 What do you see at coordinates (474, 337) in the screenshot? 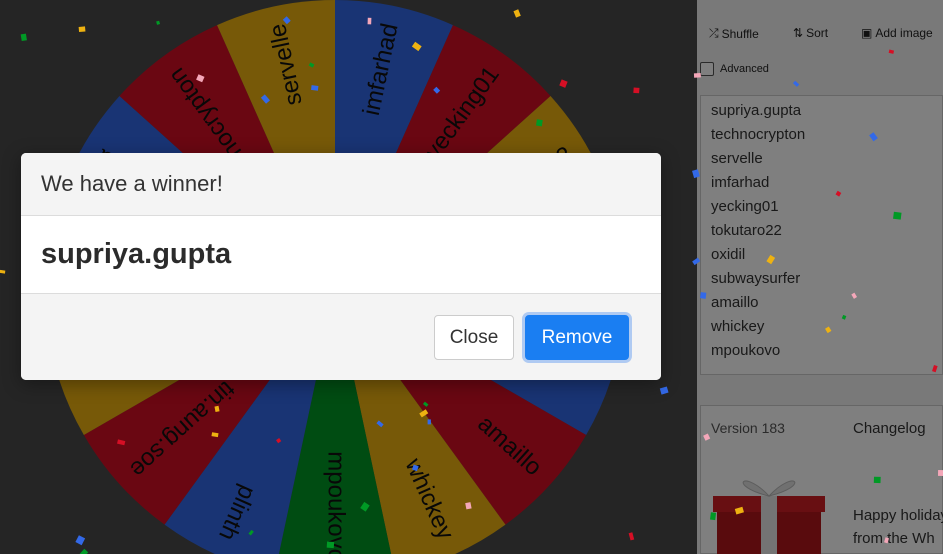
I see `close-button: Close` at bounding box center [474, 337].